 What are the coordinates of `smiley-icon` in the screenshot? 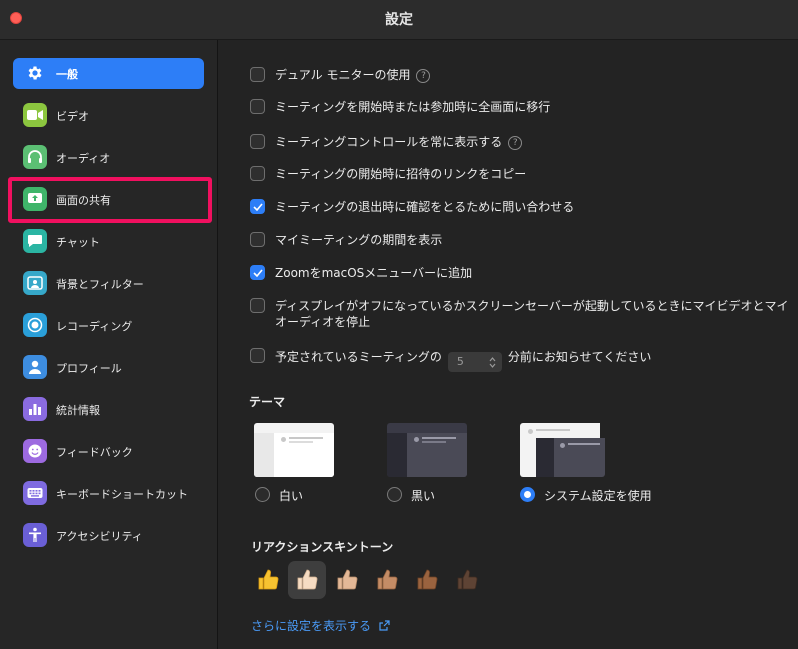 It's located at (35, 451).